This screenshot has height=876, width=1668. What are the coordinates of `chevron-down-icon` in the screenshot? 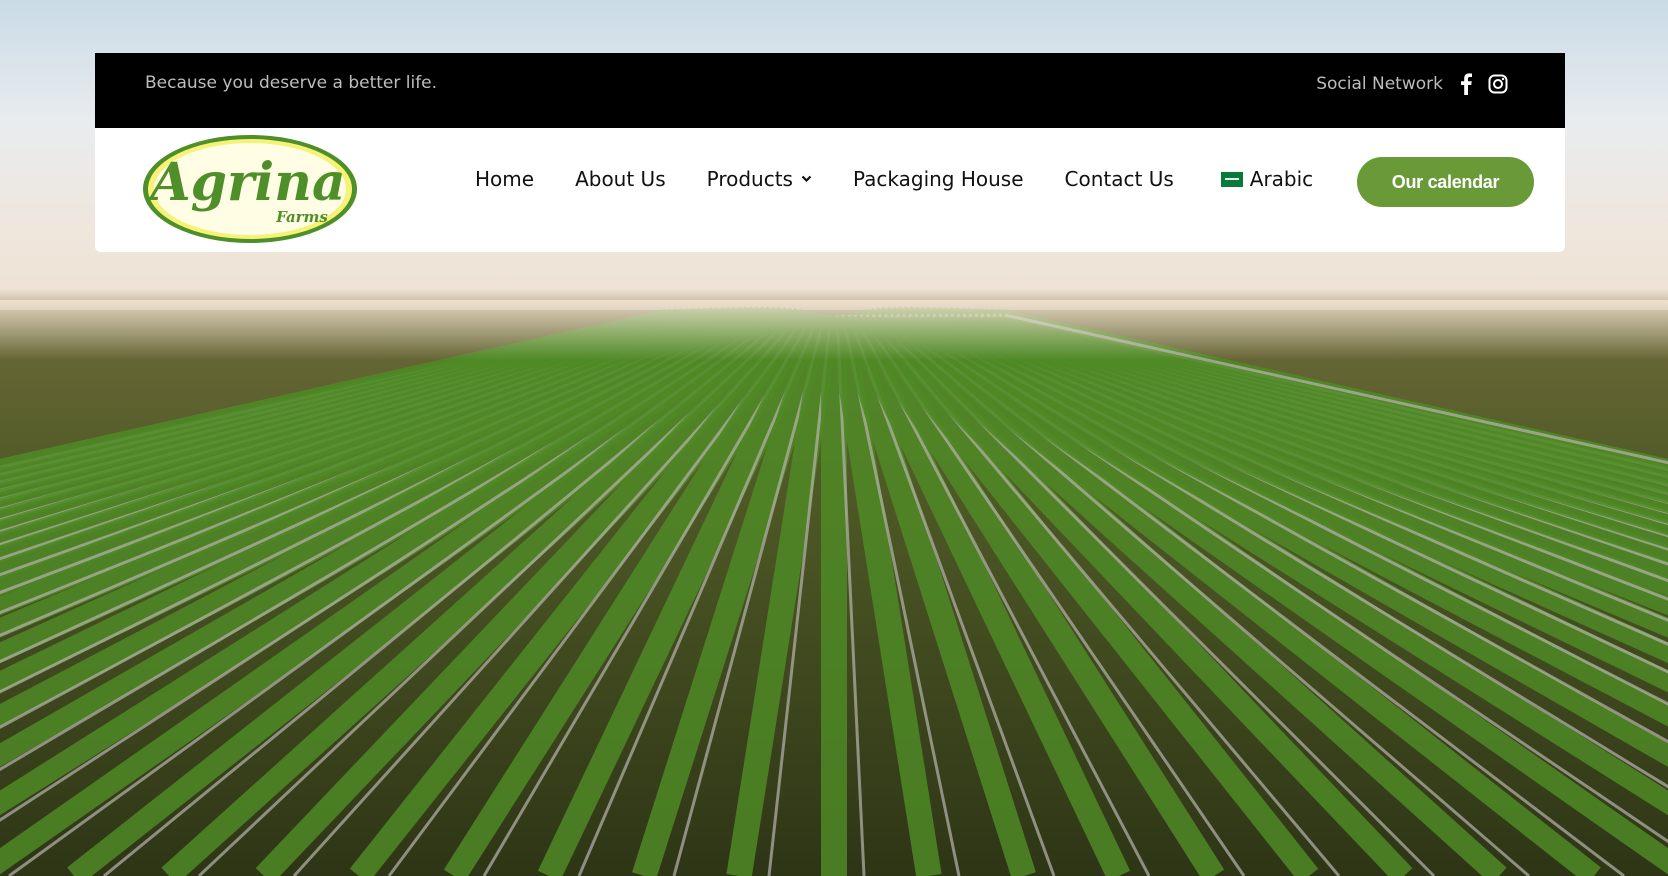 It's located at (806, 179).